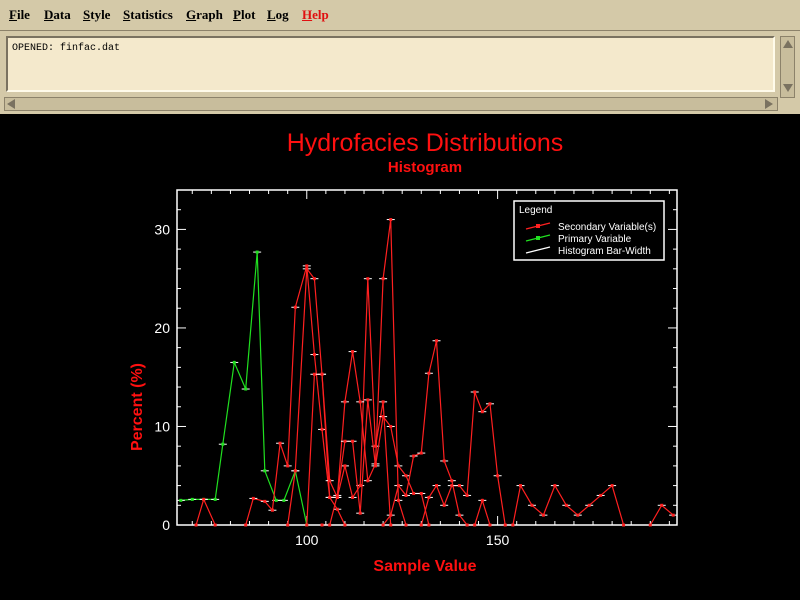  Describe the element at coordinates (320, 14) in the screenshot. I see `menu-label-rest: elp` at that location.